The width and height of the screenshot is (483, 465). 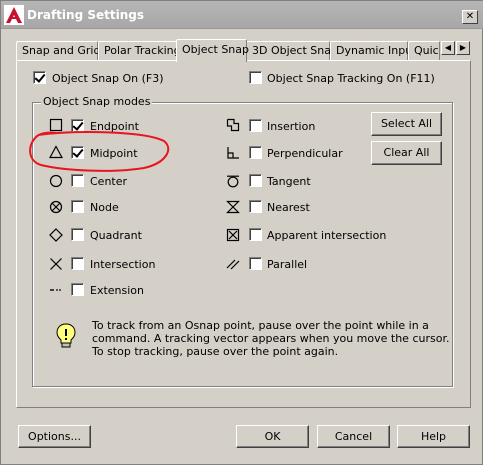 I want to click on object-snap-tracking-label: Object Snap Tracking On (F11), so click(x=351, y=78).